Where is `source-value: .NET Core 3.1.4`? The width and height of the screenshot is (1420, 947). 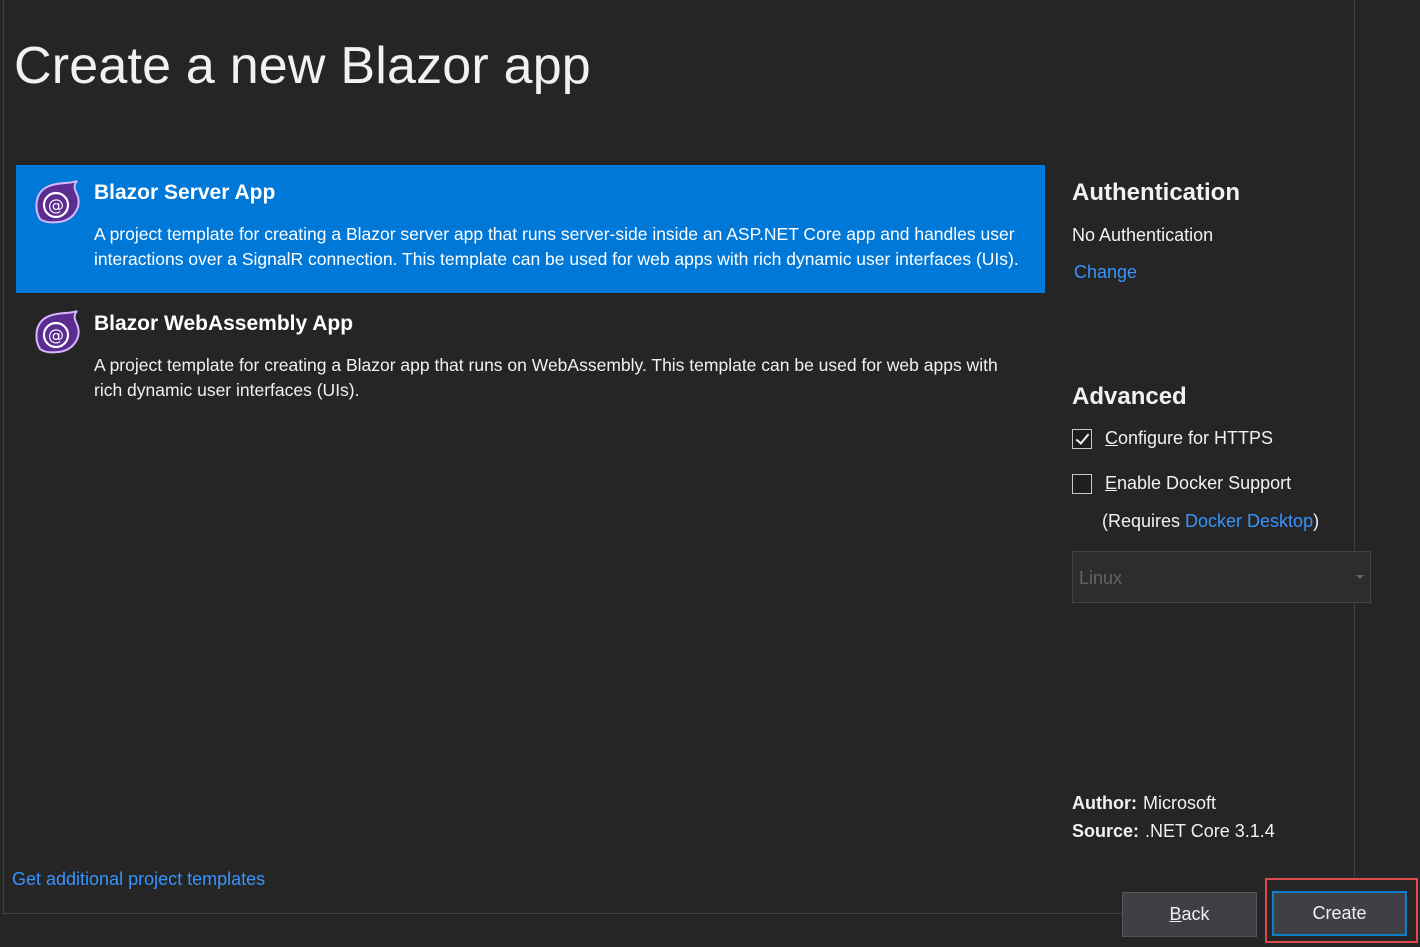
source-value: .NET Core 3.1.4 is located at coordinates (1210, 831).